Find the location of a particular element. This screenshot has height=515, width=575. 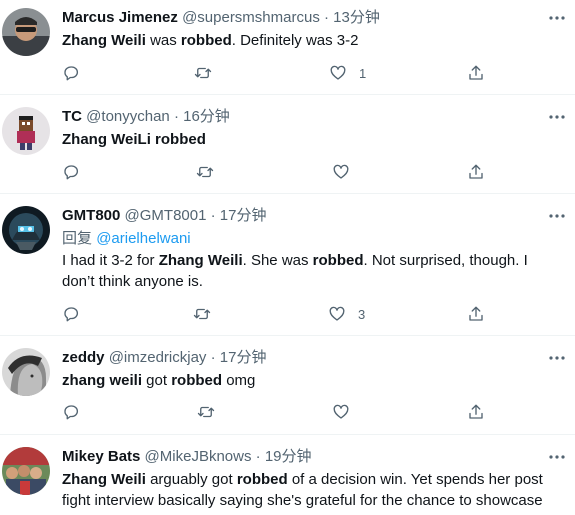

display-name: Mikey Bats is located at coordinates (101, 456).